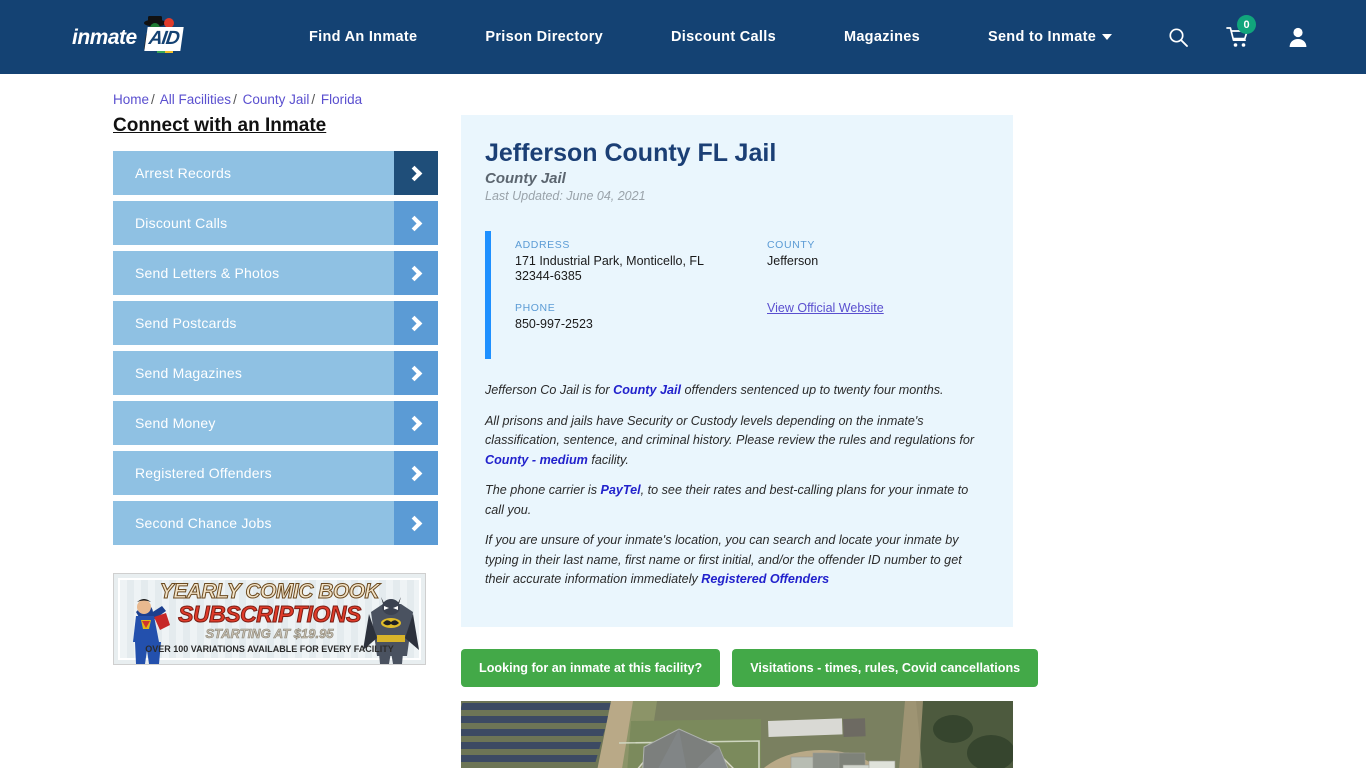 The width and height of the screenshot is (1366, 768). Describe the element at coordinates (1246, 24) in the screenshot. I see `cart-count-badge: 0` at that location.